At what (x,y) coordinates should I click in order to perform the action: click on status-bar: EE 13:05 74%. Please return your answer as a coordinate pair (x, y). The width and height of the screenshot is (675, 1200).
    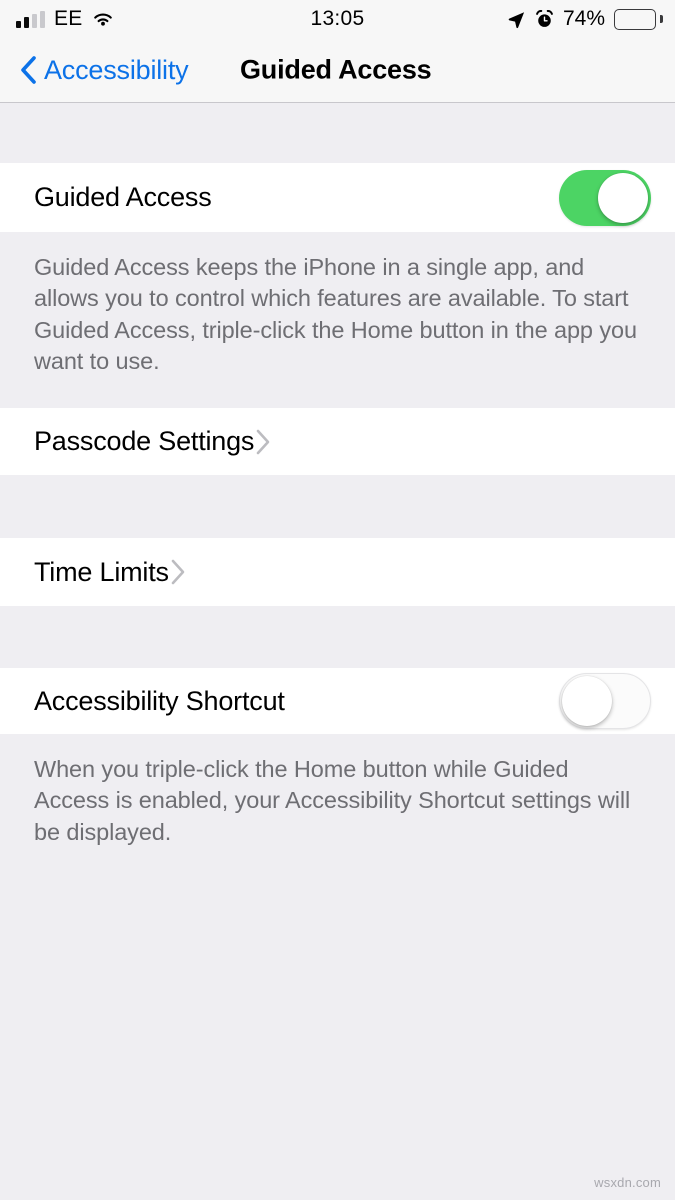
    Looking at the image, I should click on (337, 19).